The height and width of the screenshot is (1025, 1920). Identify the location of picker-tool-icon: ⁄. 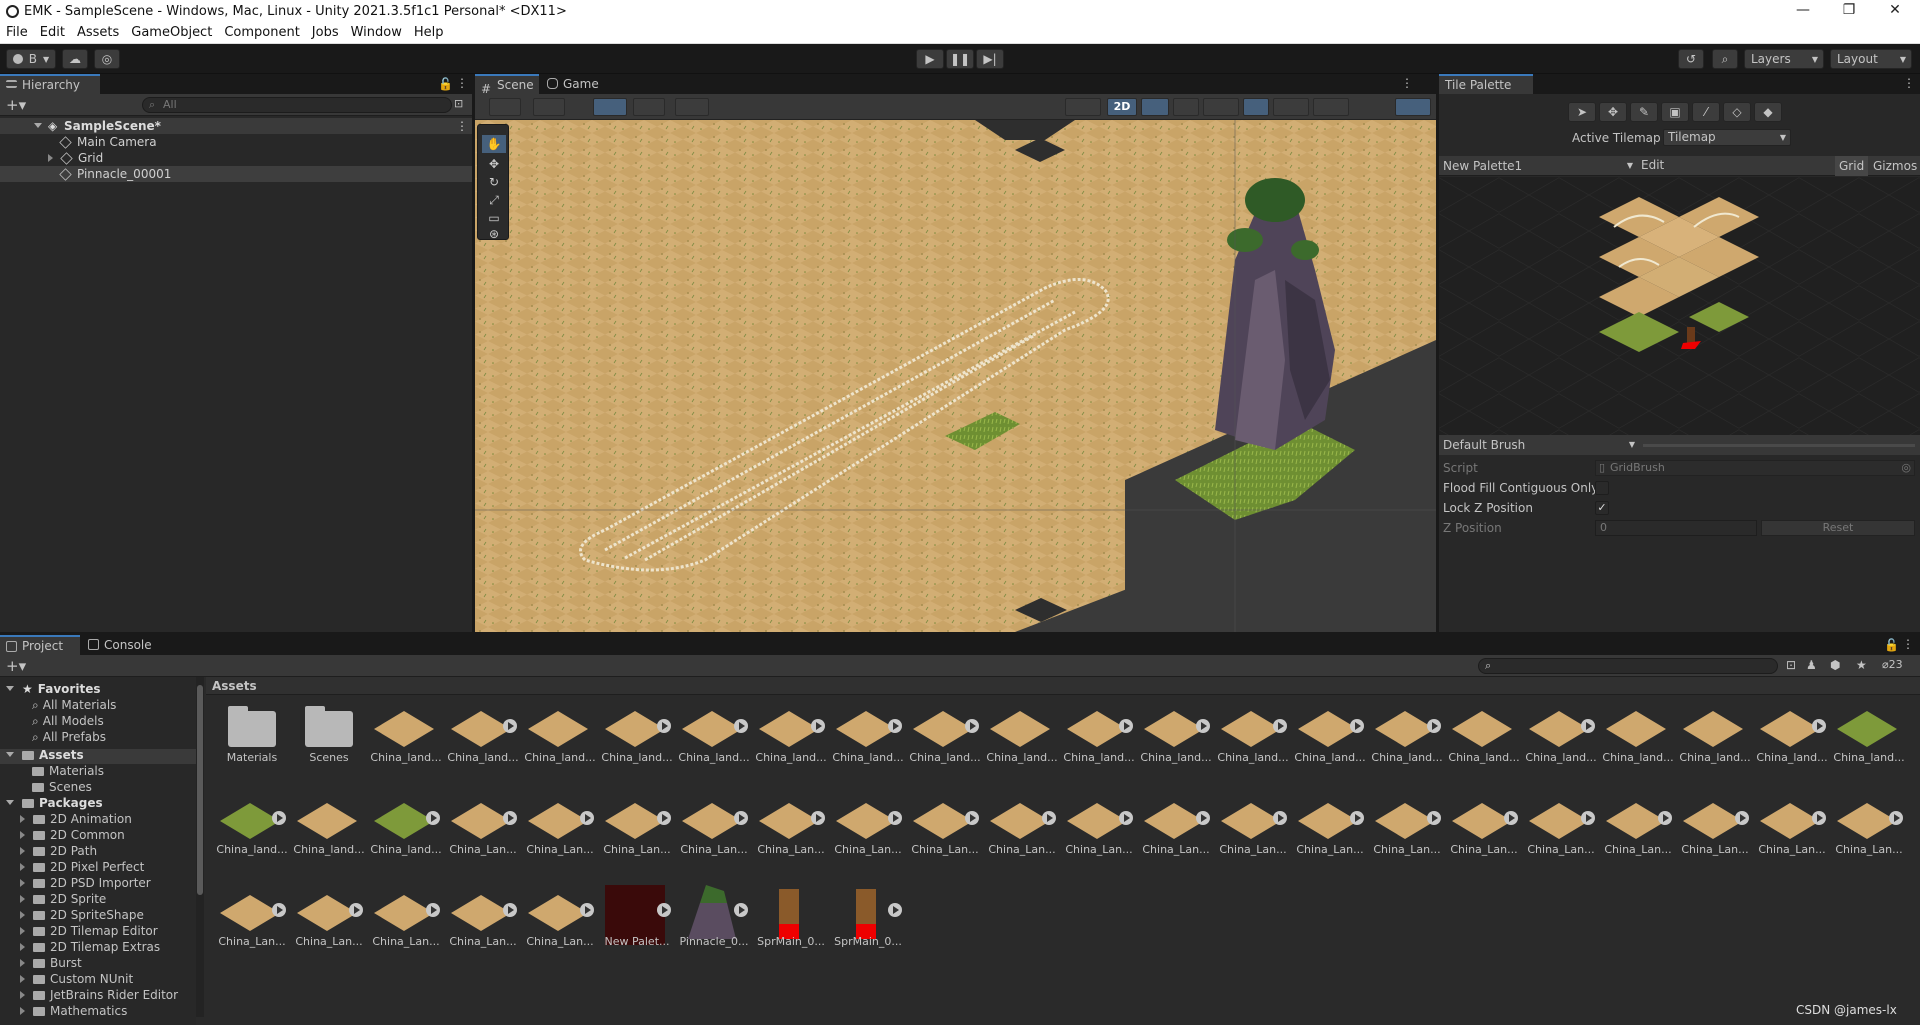
(1706, 112).